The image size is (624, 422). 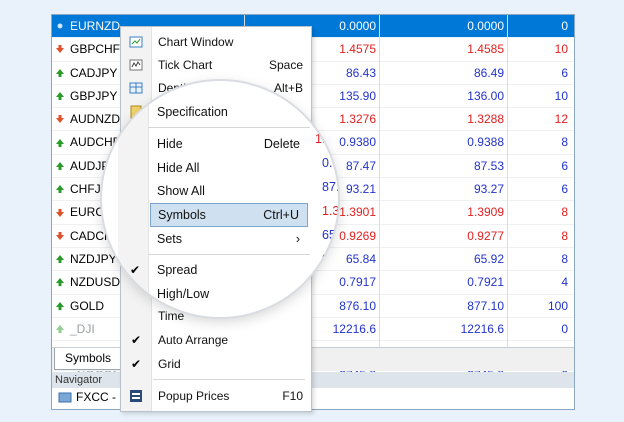 What do you see at coordinates (485, 49) in the screenshot?
I see `ask-cell: 1.4585` at bounding box center [485, 49].